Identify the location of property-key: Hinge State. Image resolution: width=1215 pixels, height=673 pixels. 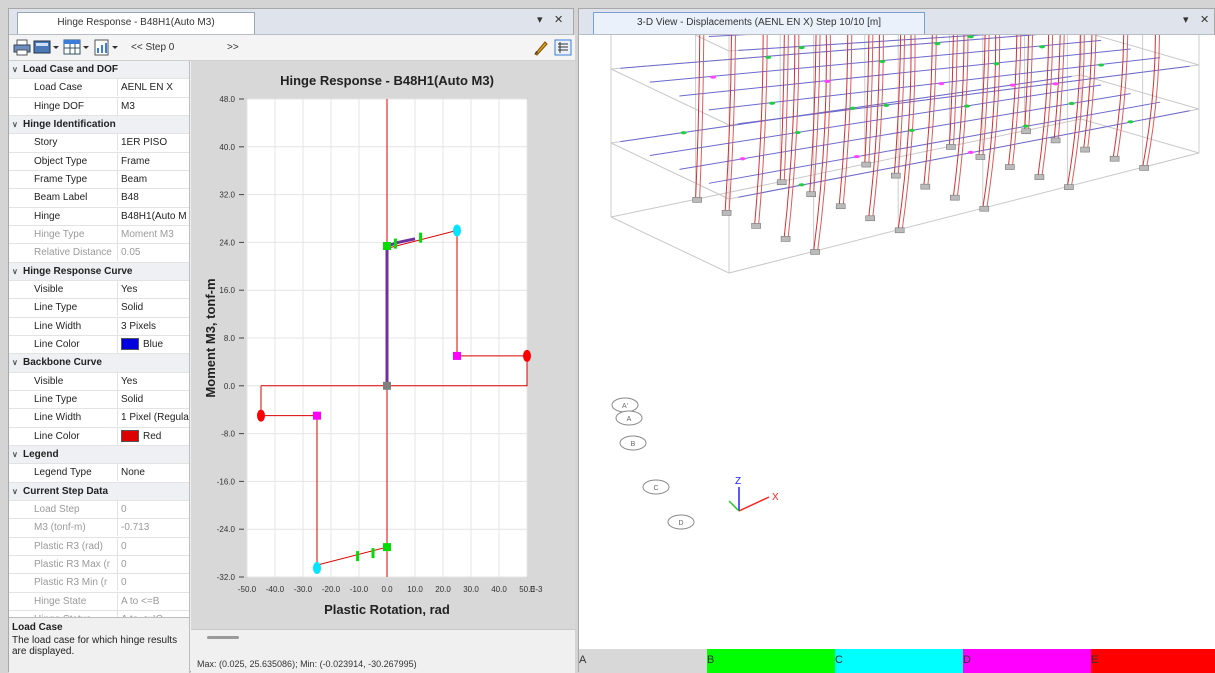
(60, 601).